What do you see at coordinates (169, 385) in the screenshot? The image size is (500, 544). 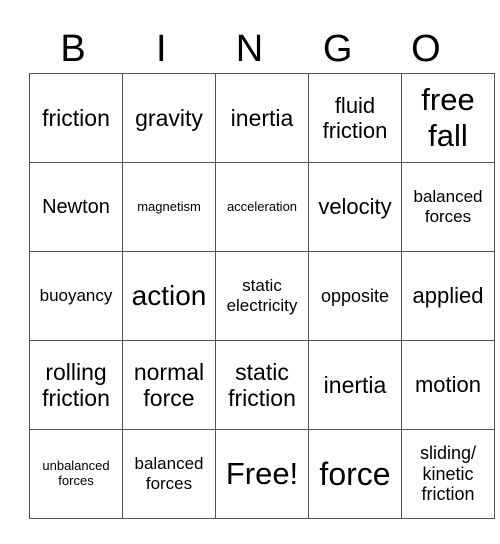 I see `bingo-cell: normal force` at bounding box center [169, 385].